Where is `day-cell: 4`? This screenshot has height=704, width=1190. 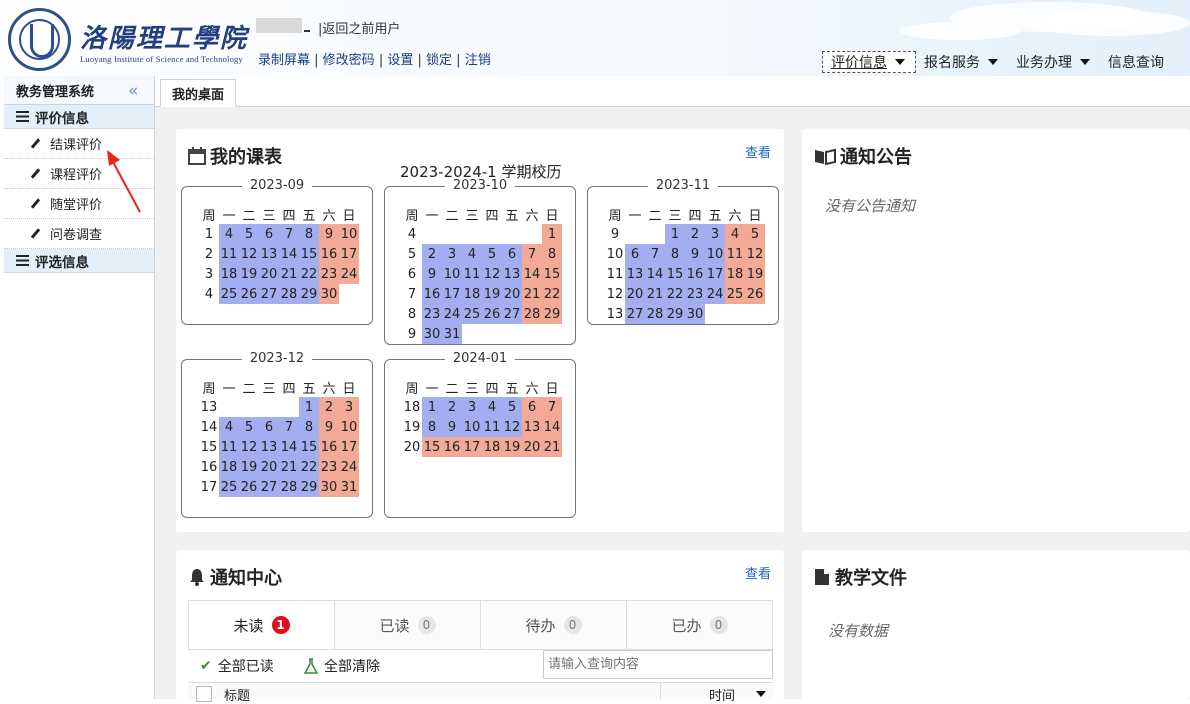
day-cell: 4 is located at coordinates (492, 407).